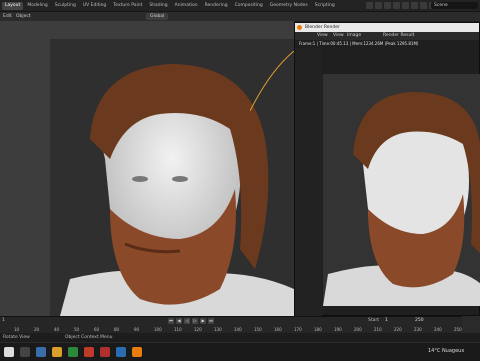  Describe the element at coordinates (354, 36) in the screenshot. I see `image-menu: Image` at that location.